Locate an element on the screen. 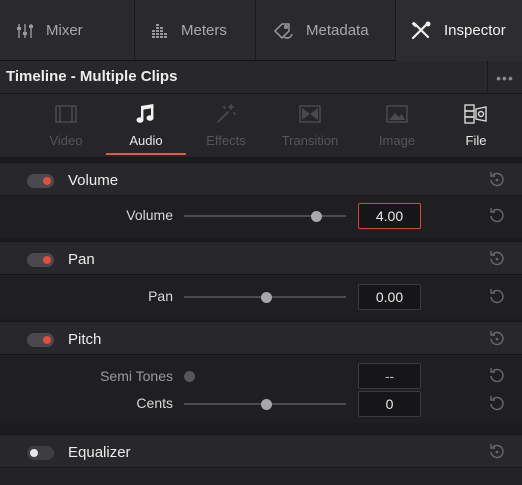 This screenshot has width=522, height=485. cents-slider-thumb is located at coordinates (266, 404).